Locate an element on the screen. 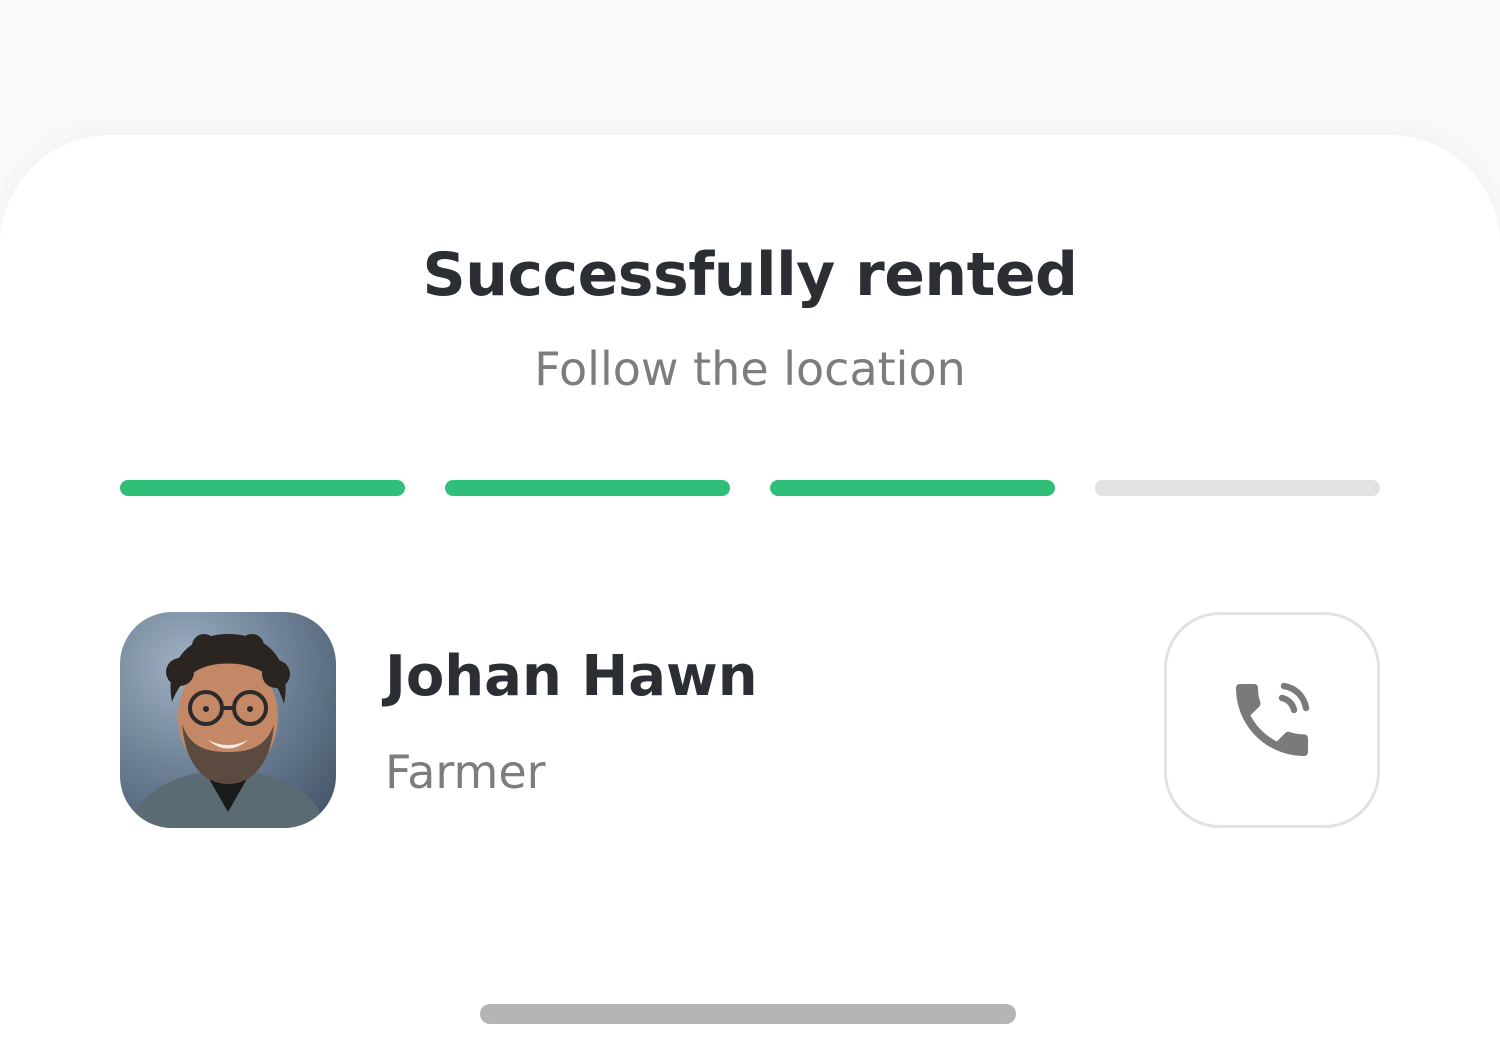 Image resolution: width=1500 pixels, height=1064 pixels. phone-call-icon is located at coordinates (1273, 719).